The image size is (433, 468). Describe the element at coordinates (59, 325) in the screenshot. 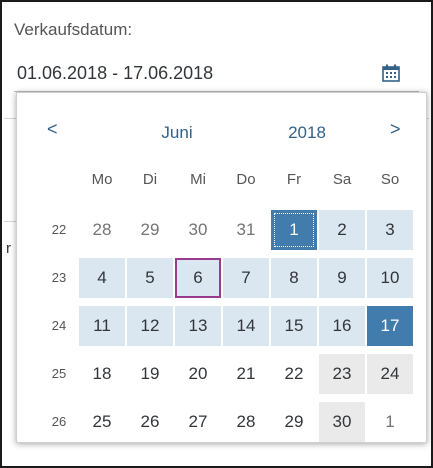

I see `week-number: 24` at that location.